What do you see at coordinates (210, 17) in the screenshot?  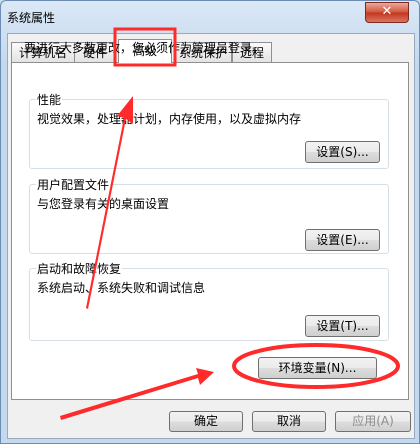 I see `title-bar: 系统属性 ✕` at bounding box center [210, 17].